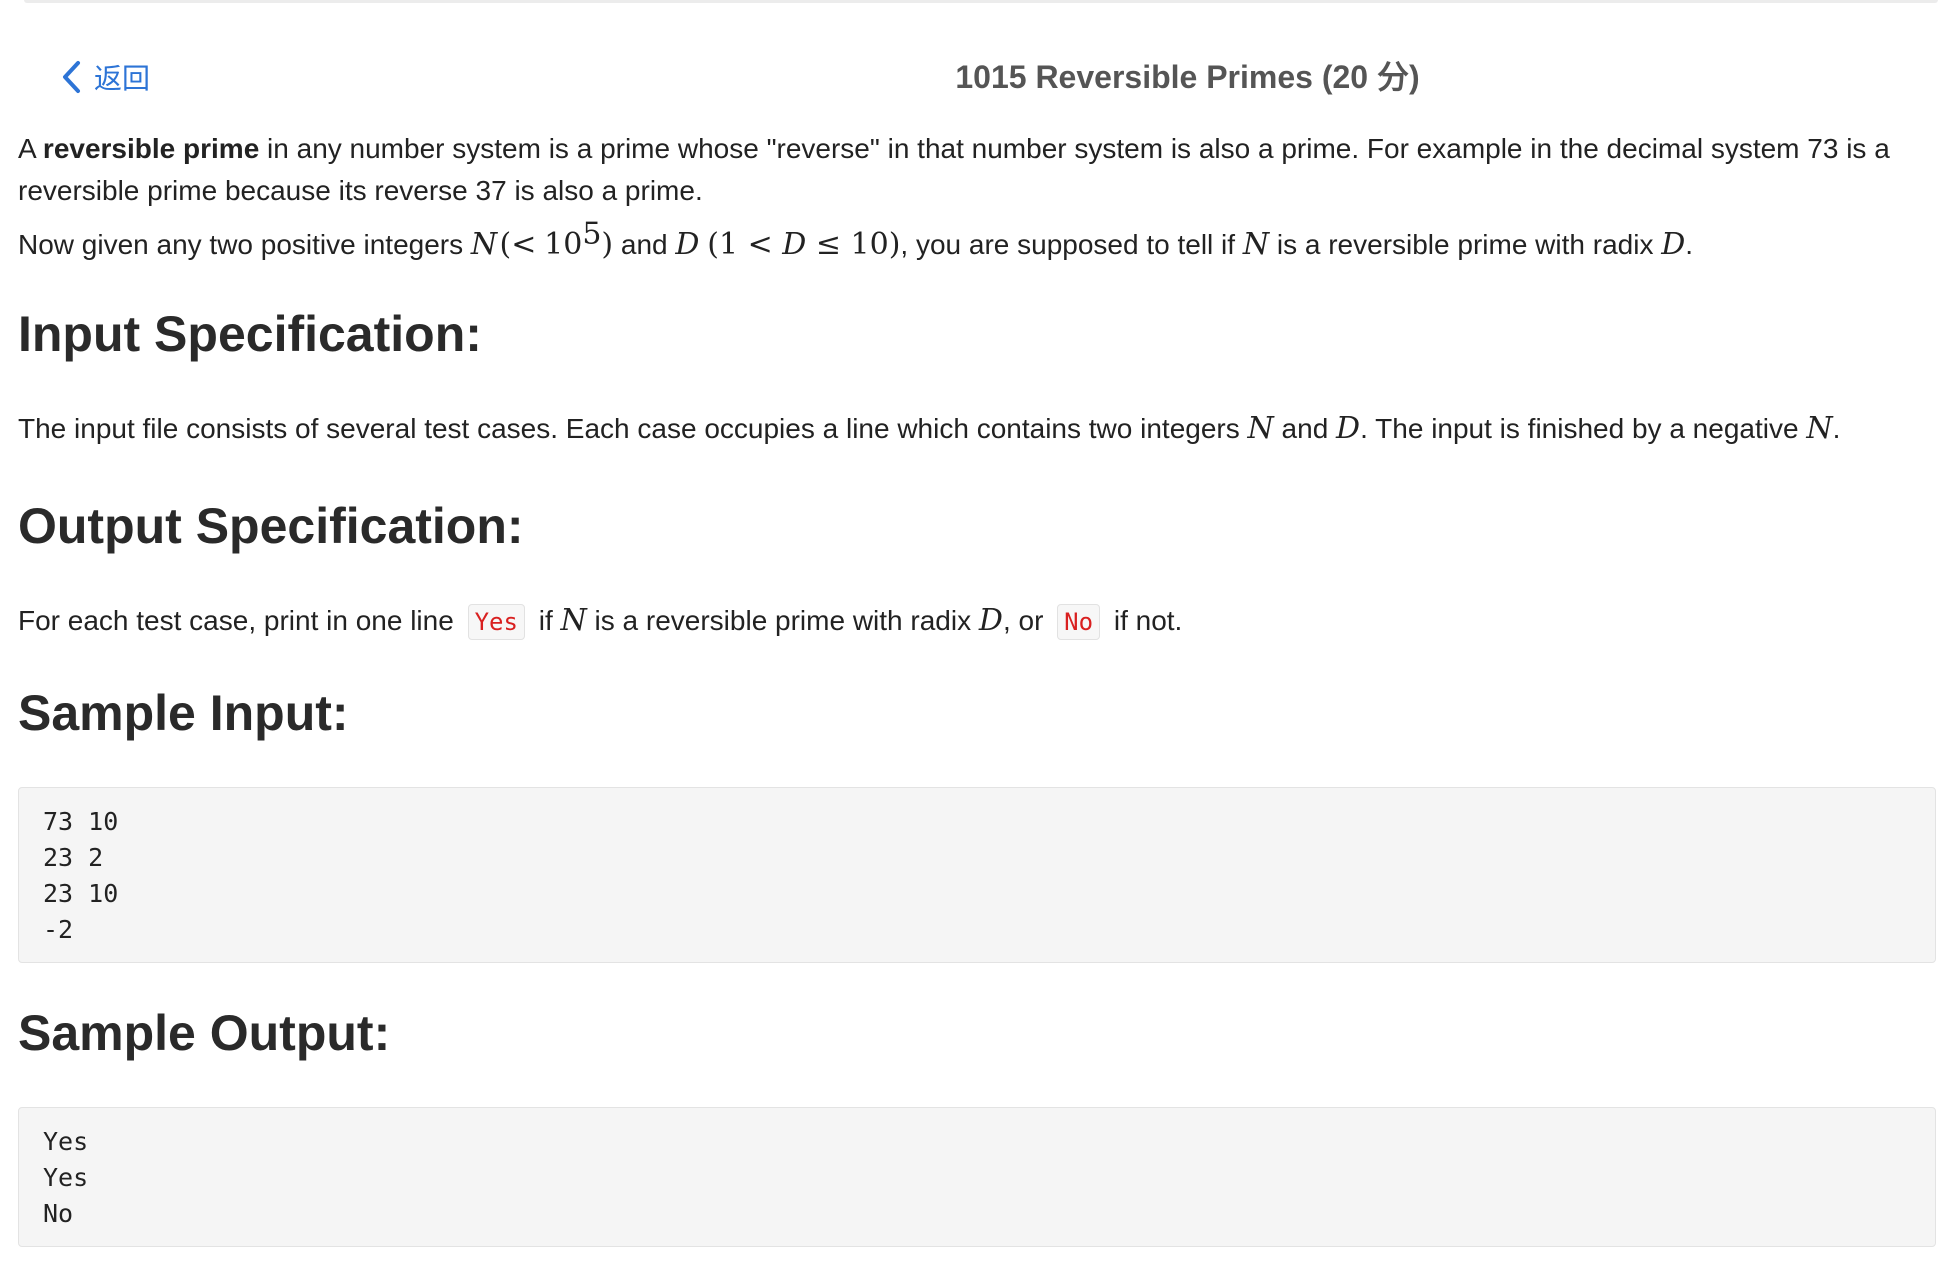  I want to click on input-spec-heading: Input Specification:, so click(250, 334).